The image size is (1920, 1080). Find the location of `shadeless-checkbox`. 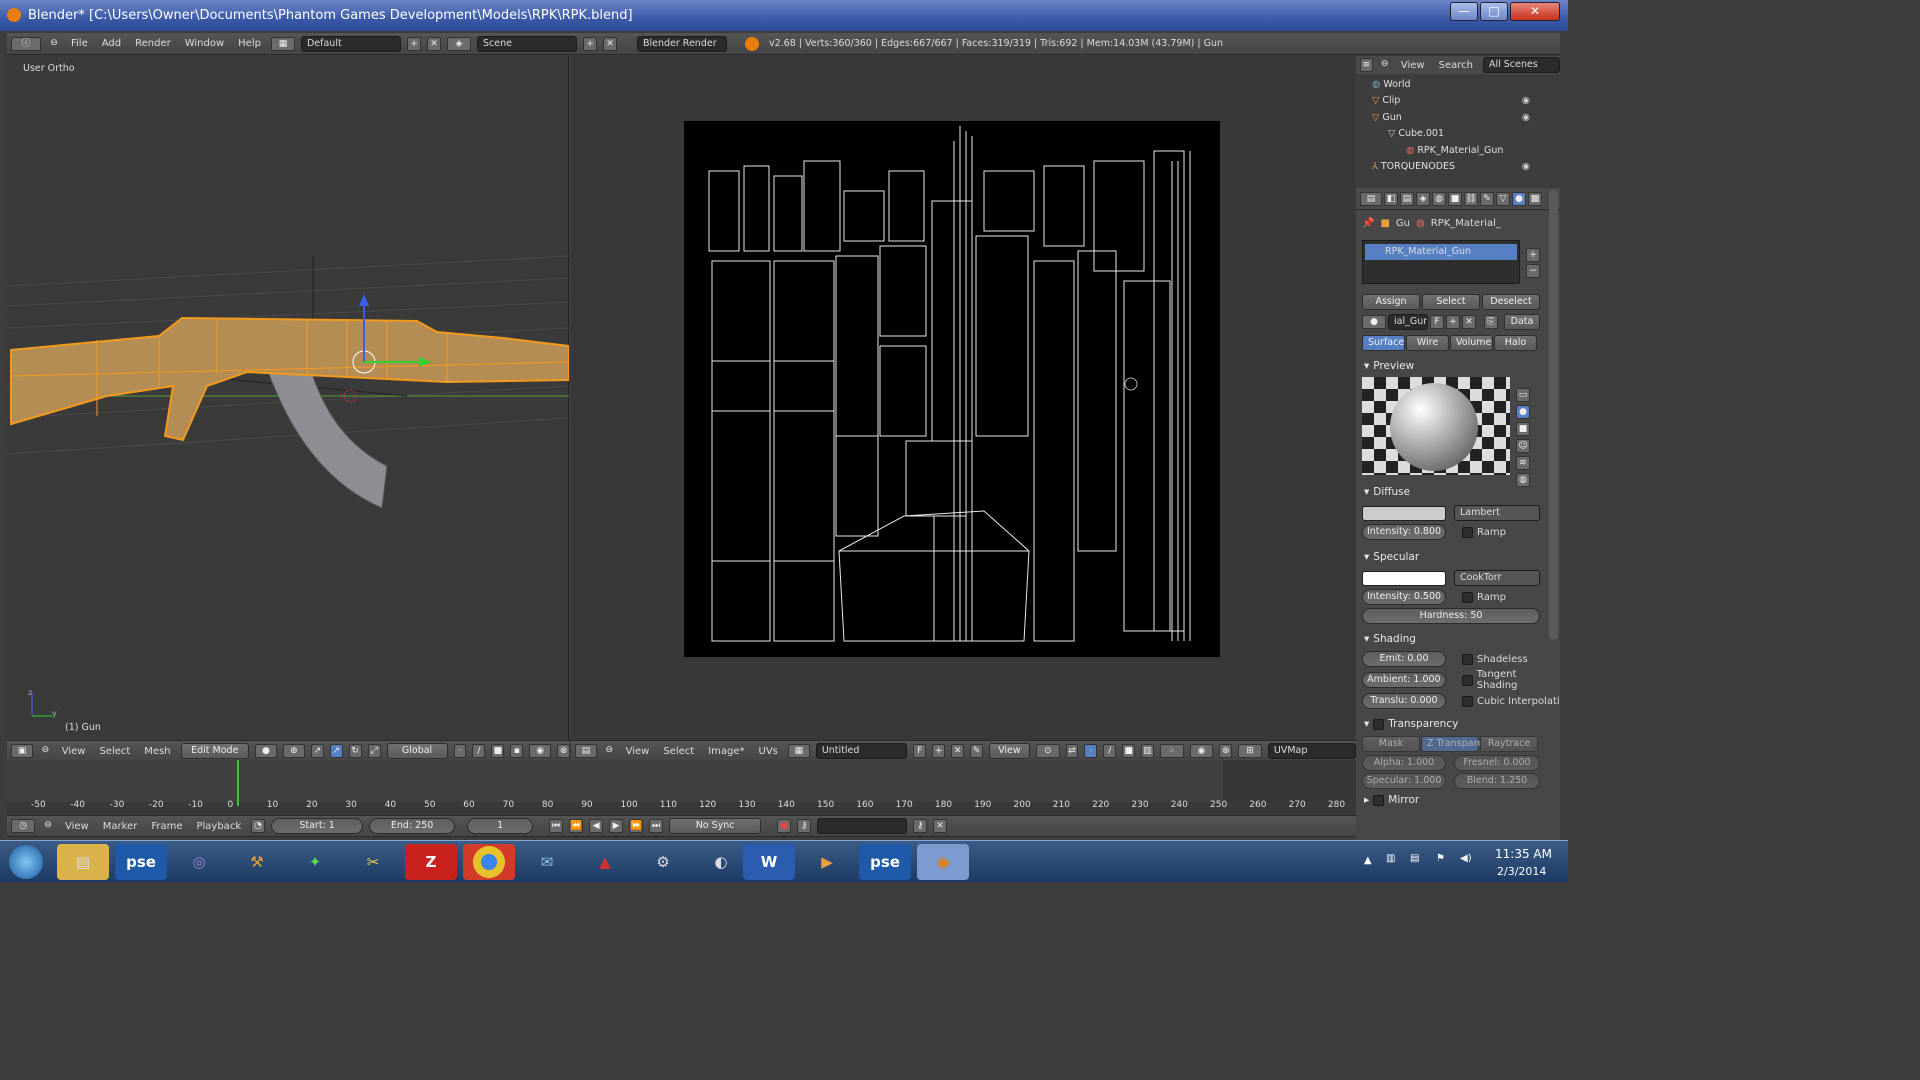

shadeless-checkbox is located at coordinates (1467, 659).